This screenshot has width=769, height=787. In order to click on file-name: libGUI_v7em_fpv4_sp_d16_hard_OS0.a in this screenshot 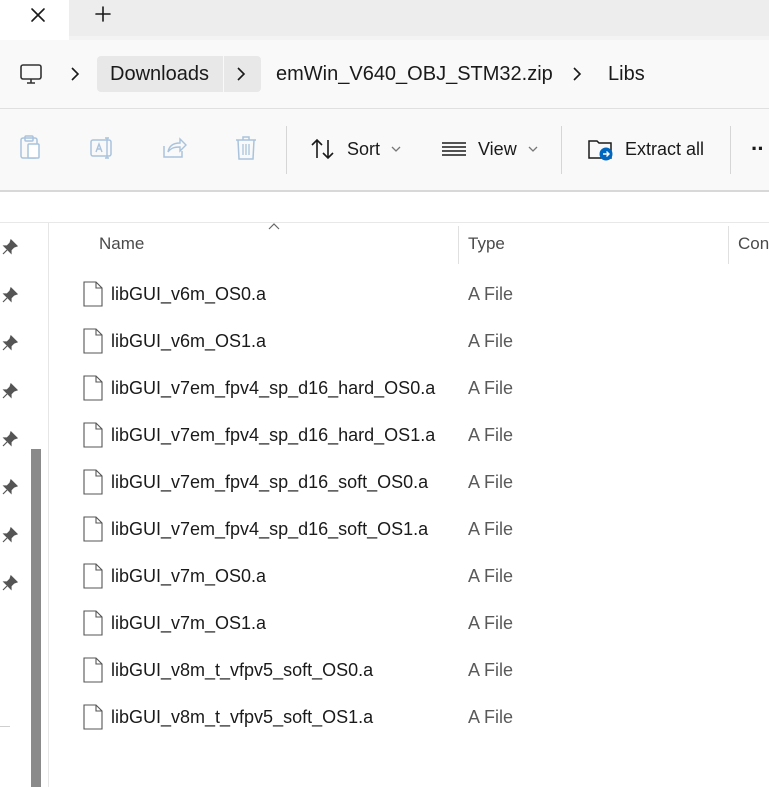, I will do `click(273, 388)`.